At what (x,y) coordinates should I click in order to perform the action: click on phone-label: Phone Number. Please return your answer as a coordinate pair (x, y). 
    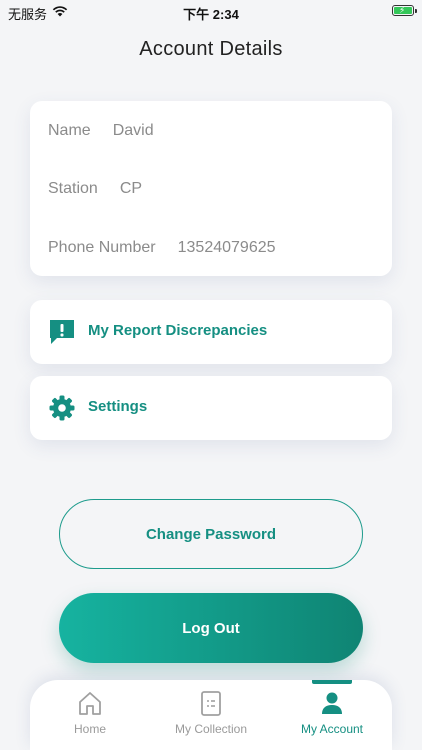
    Looking at the image, I should click on (102, 247).